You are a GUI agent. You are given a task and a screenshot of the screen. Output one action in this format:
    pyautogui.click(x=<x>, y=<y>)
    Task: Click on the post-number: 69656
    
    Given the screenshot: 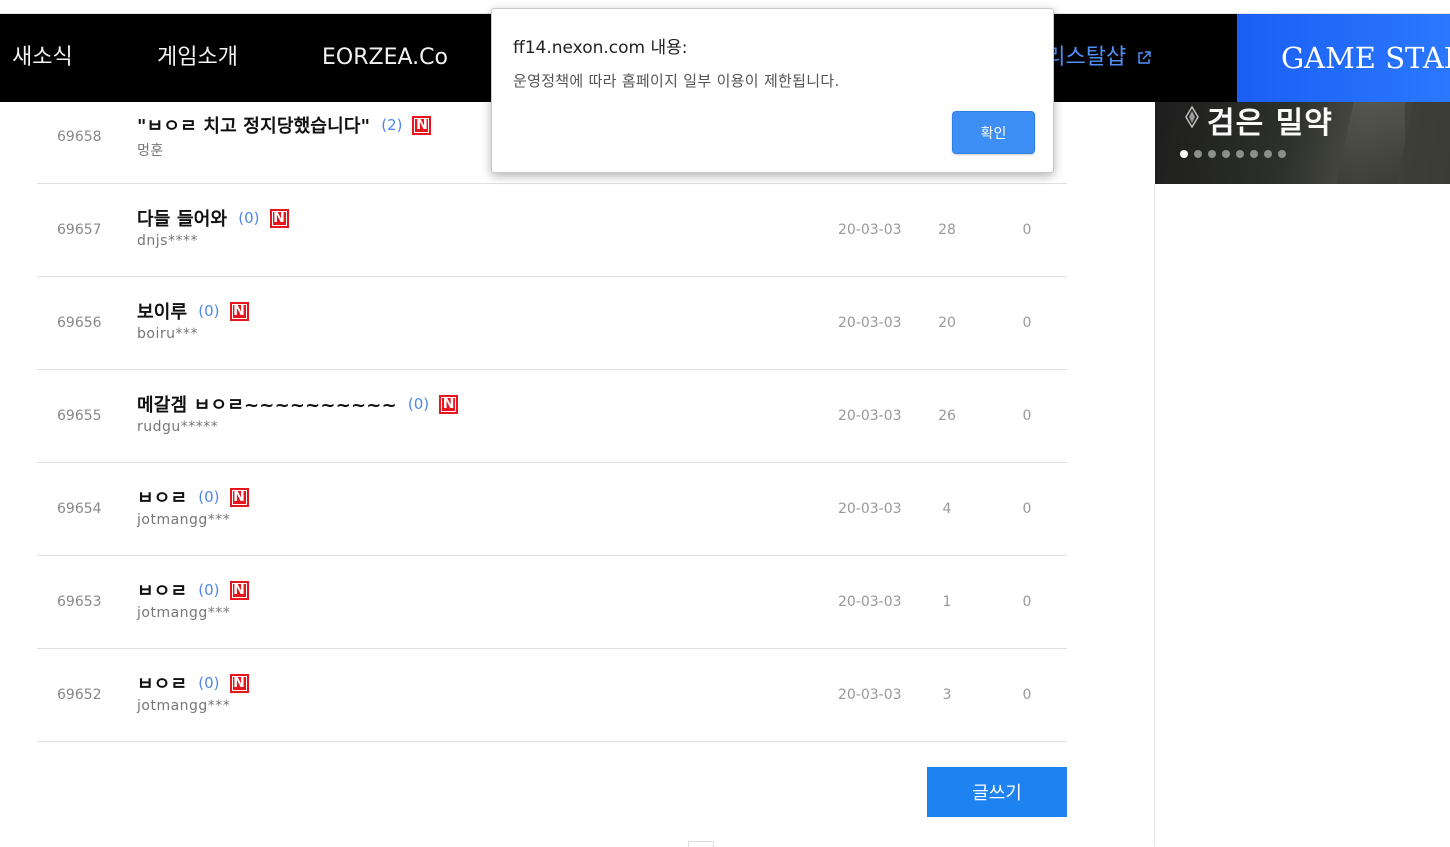 What is the action you would take?
    pyautogui.click(x=79, y=323)
    